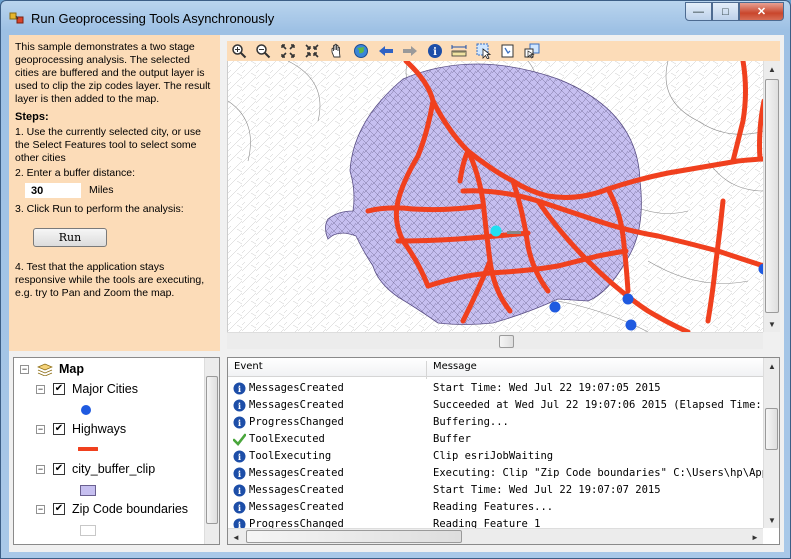  I want to click on toc-layer-zip-code-boundaries: − ✔ Zip Code boundaries, so click(112, 509).